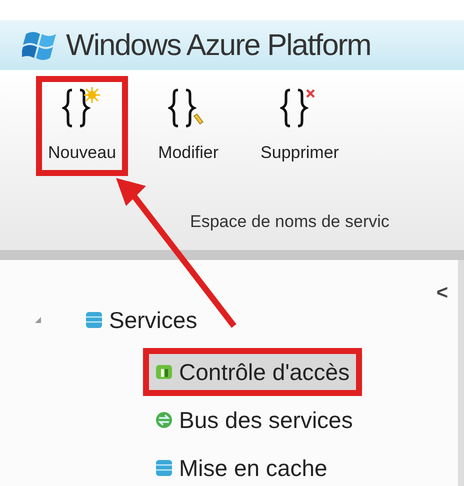 This screenshot has width=464, height=486. Describe the element at coordinates (299, 126) in the screenshot. I see `ribbon-button: Supprimer` at that location.